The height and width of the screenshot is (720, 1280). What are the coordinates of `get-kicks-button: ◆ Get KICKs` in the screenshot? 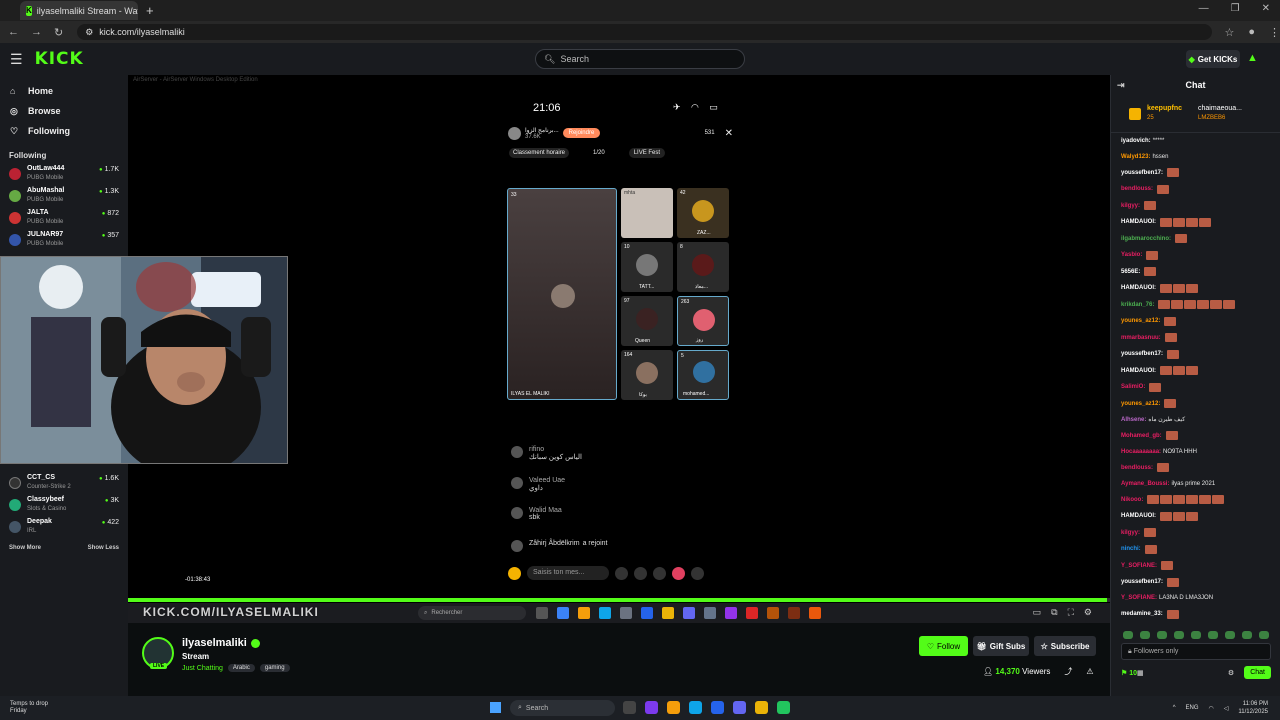 It's located at (1213, 59).